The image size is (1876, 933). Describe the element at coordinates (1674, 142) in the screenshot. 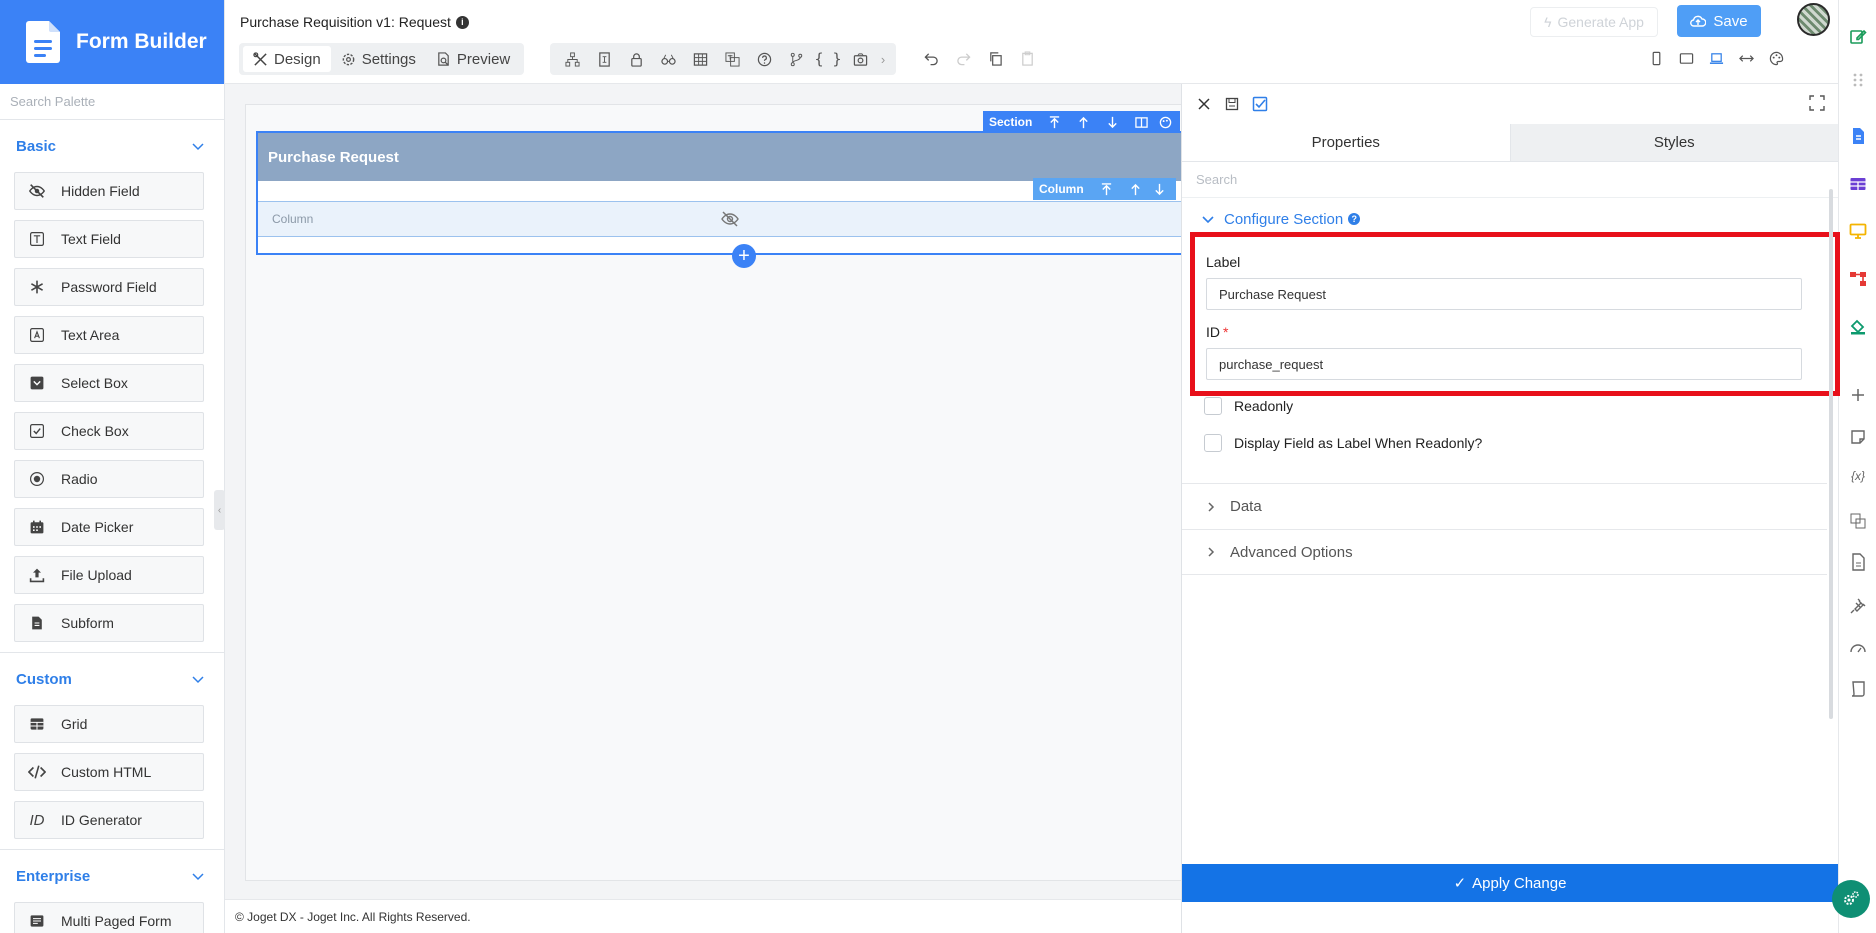

I see `tab-styles: Styles` at that location.